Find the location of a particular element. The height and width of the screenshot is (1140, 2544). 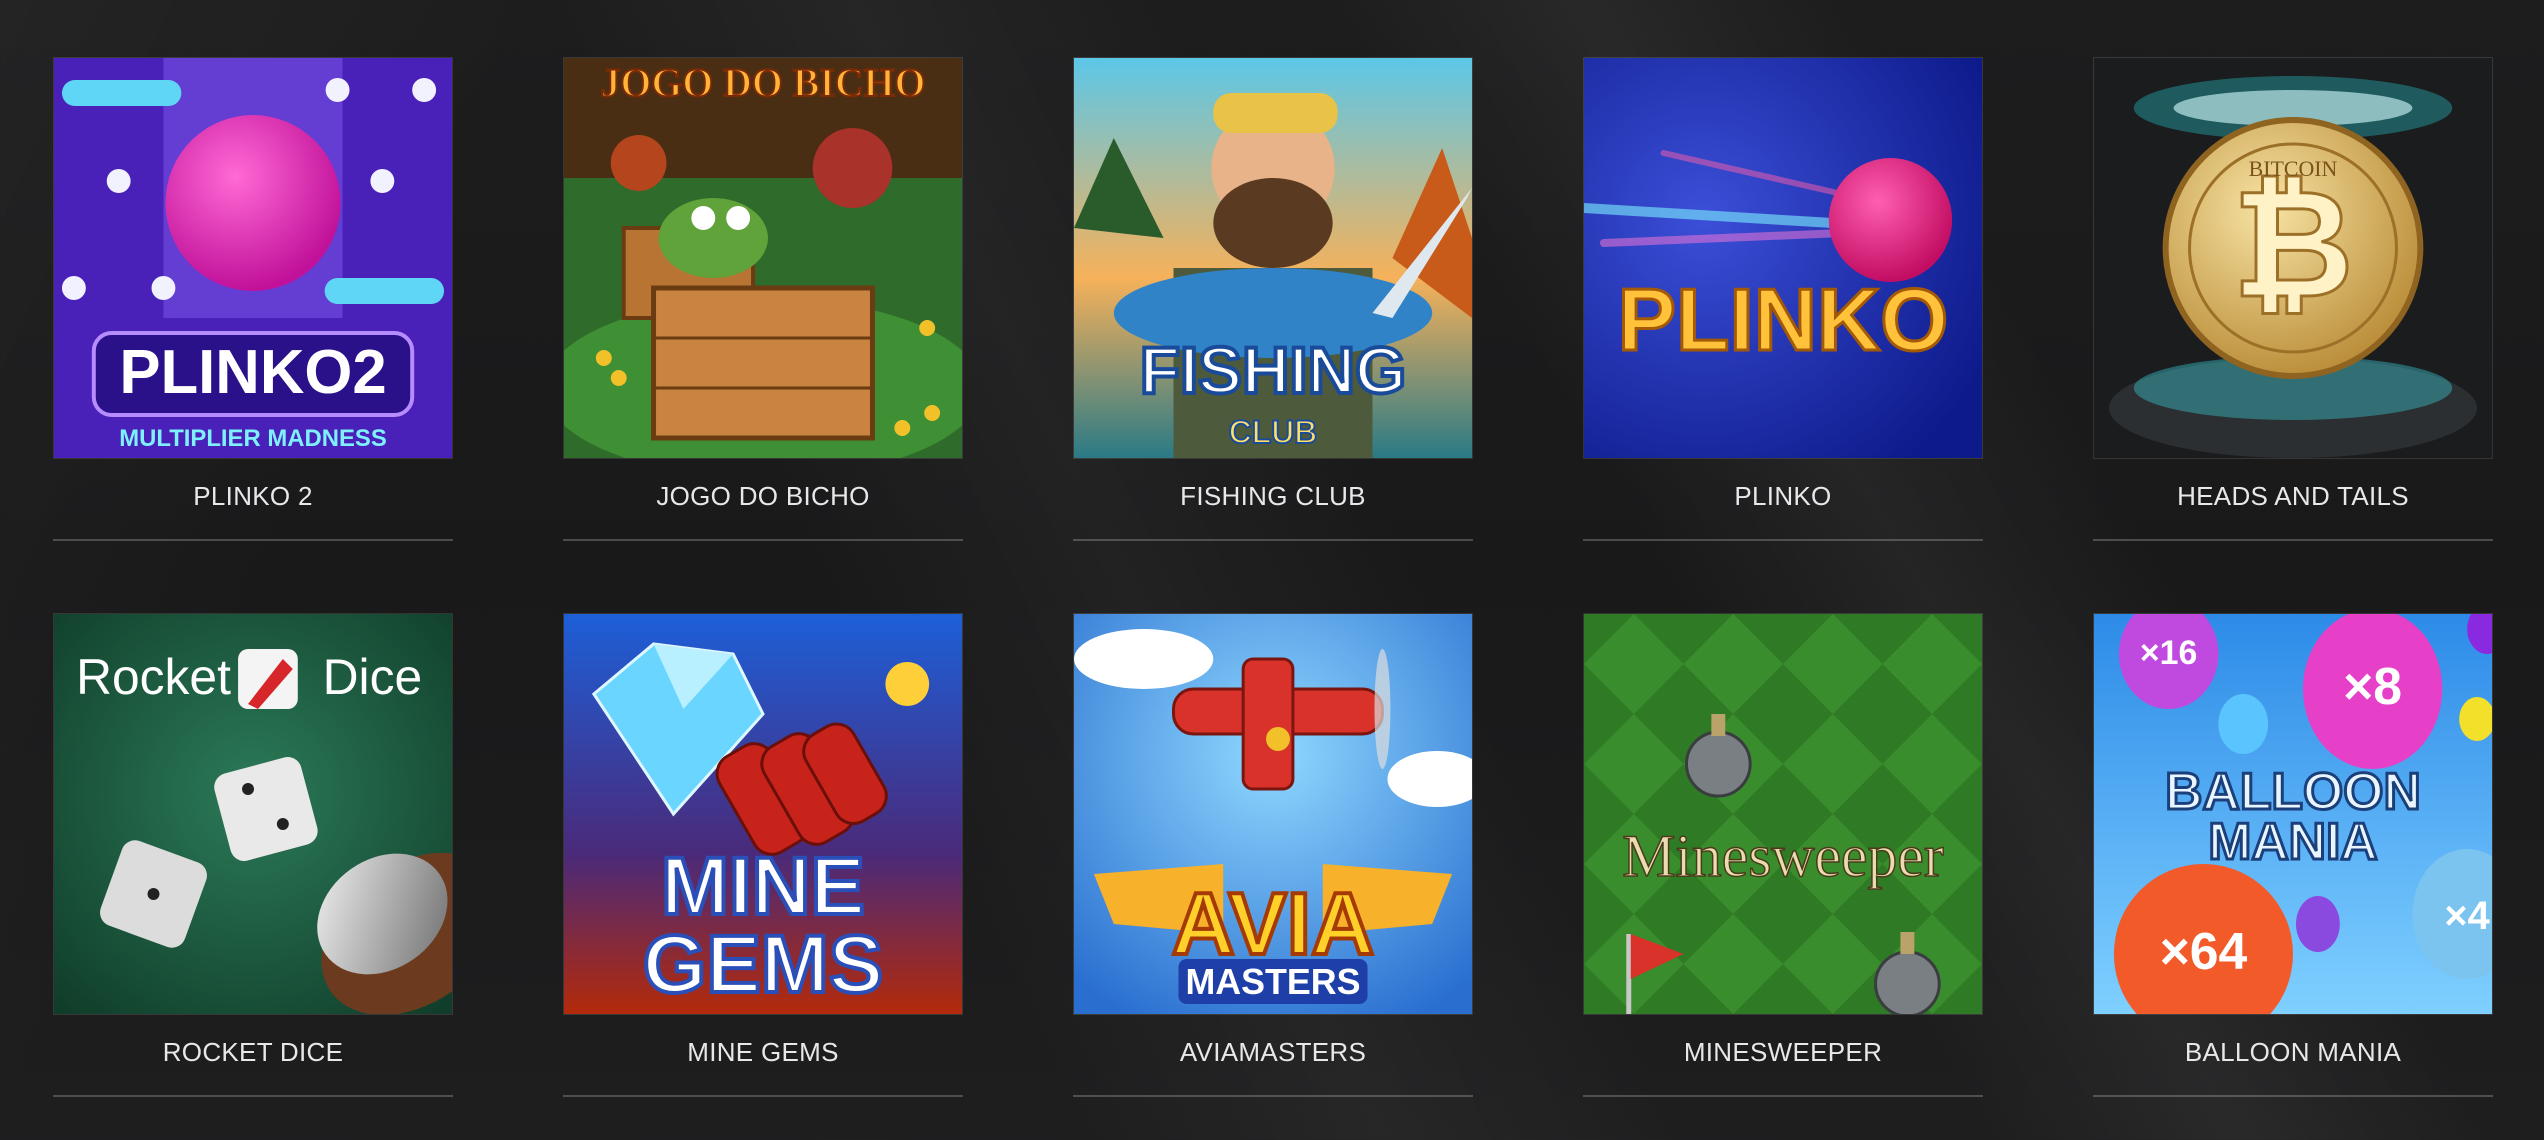

coin-inscription: BITCOIN is located at coordinates (2293, 168).